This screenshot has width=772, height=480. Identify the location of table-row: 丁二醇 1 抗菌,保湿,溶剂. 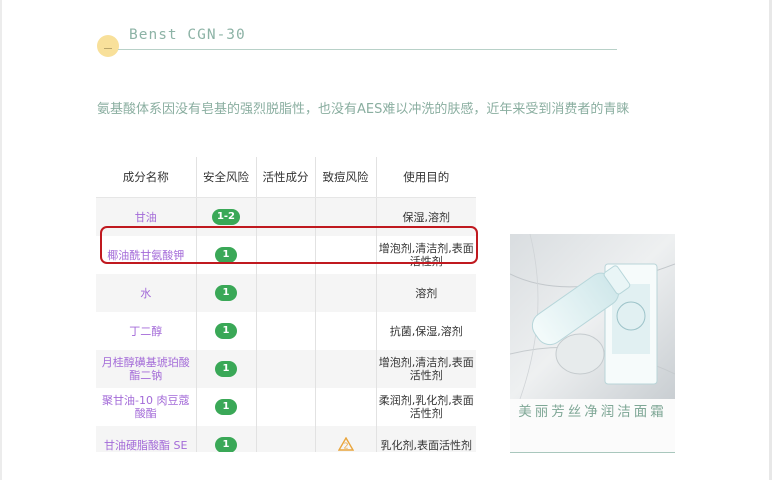
(286, 331).